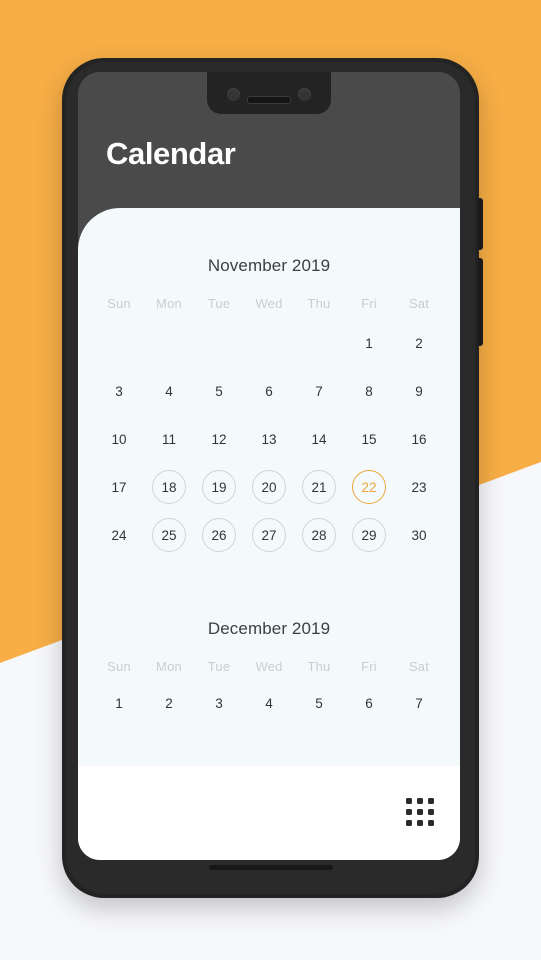 Image resolution: width=541 pixels, height=960 pixels. Describe the element at coordinates (319, 487) in the screenshot. I see `day-21: 21` at that location.